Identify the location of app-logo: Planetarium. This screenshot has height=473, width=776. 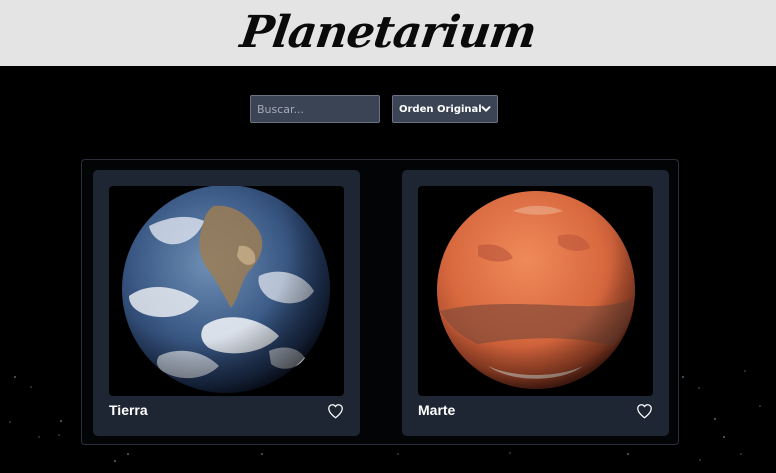
(388, 32).